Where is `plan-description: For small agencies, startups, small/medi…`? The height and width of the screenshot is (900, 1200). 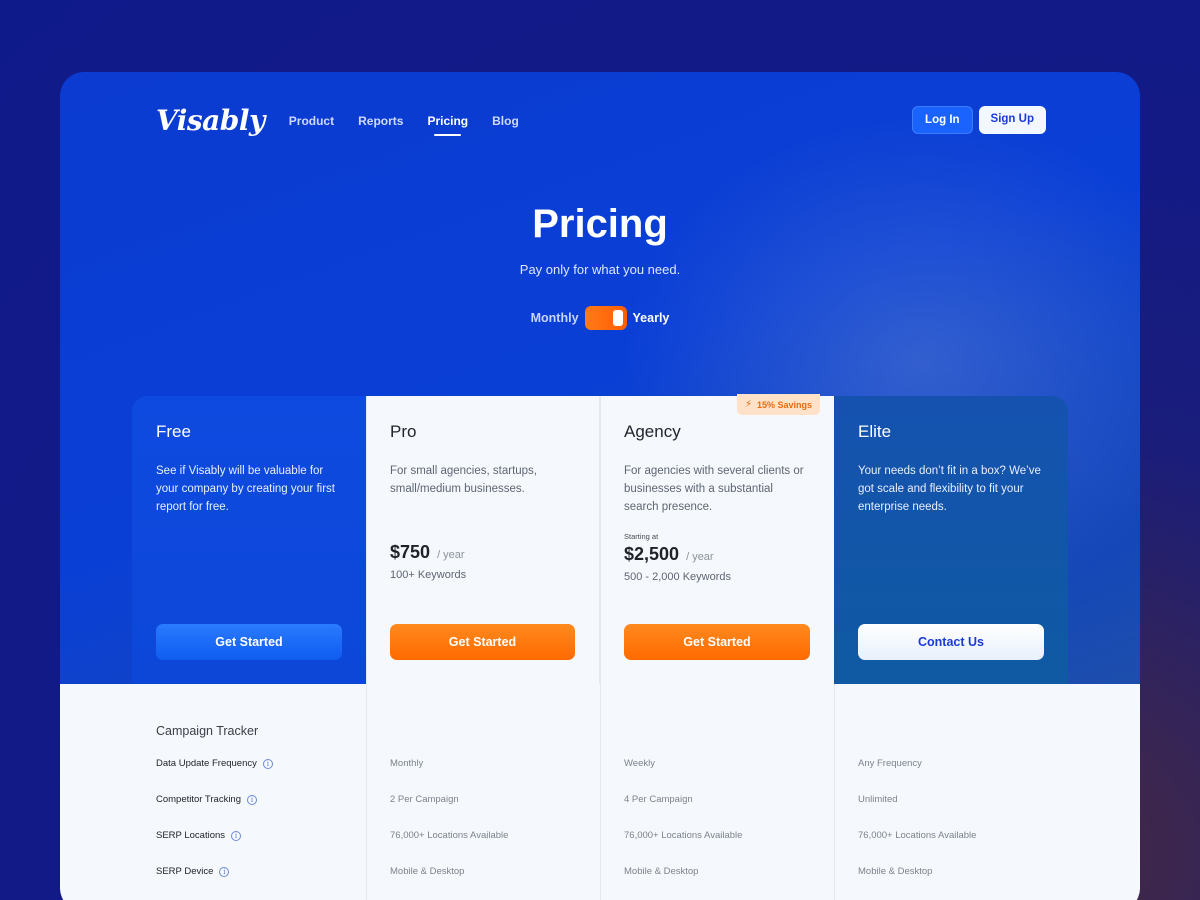 plan-description: For small agencies, startups, small/medi… is located at coordinates (464, 480).